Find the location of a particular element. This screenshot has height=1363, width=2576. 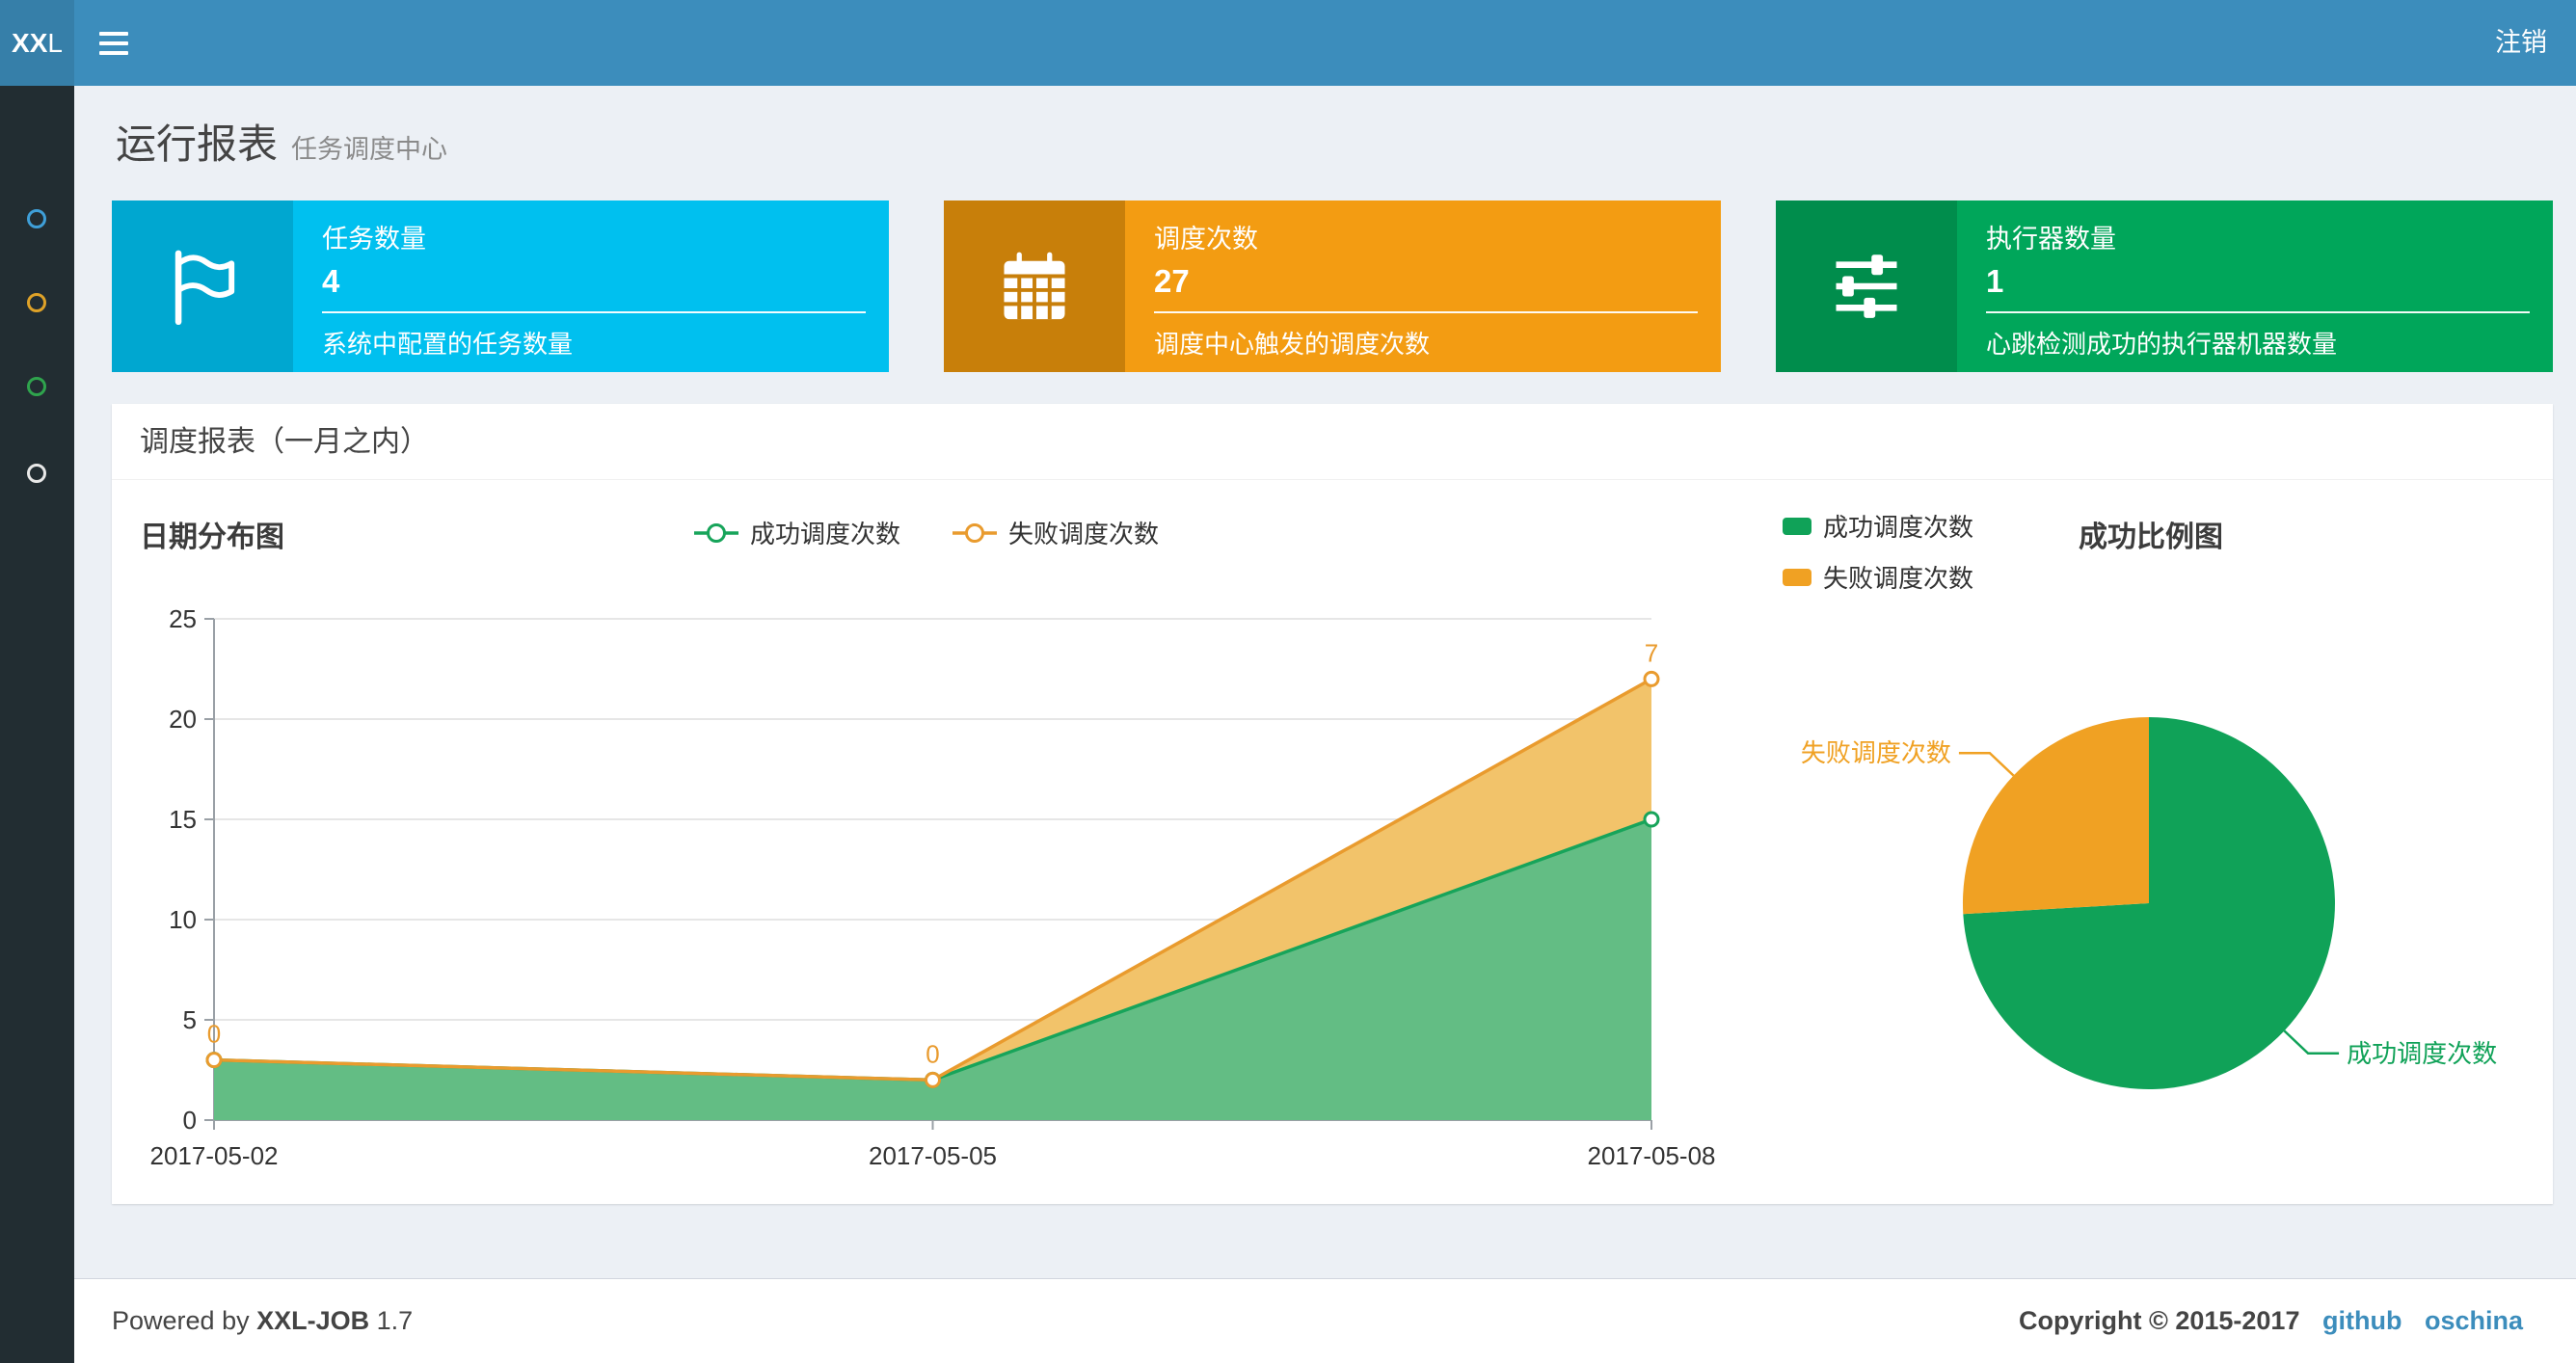

info-box-value: 1 is located at coordinates (1995, 281).